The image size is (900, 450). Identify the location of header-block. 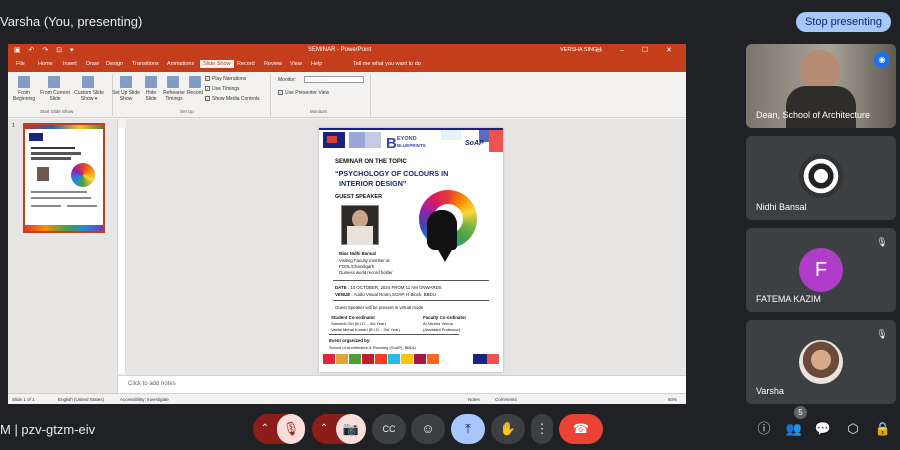
(451, 135).